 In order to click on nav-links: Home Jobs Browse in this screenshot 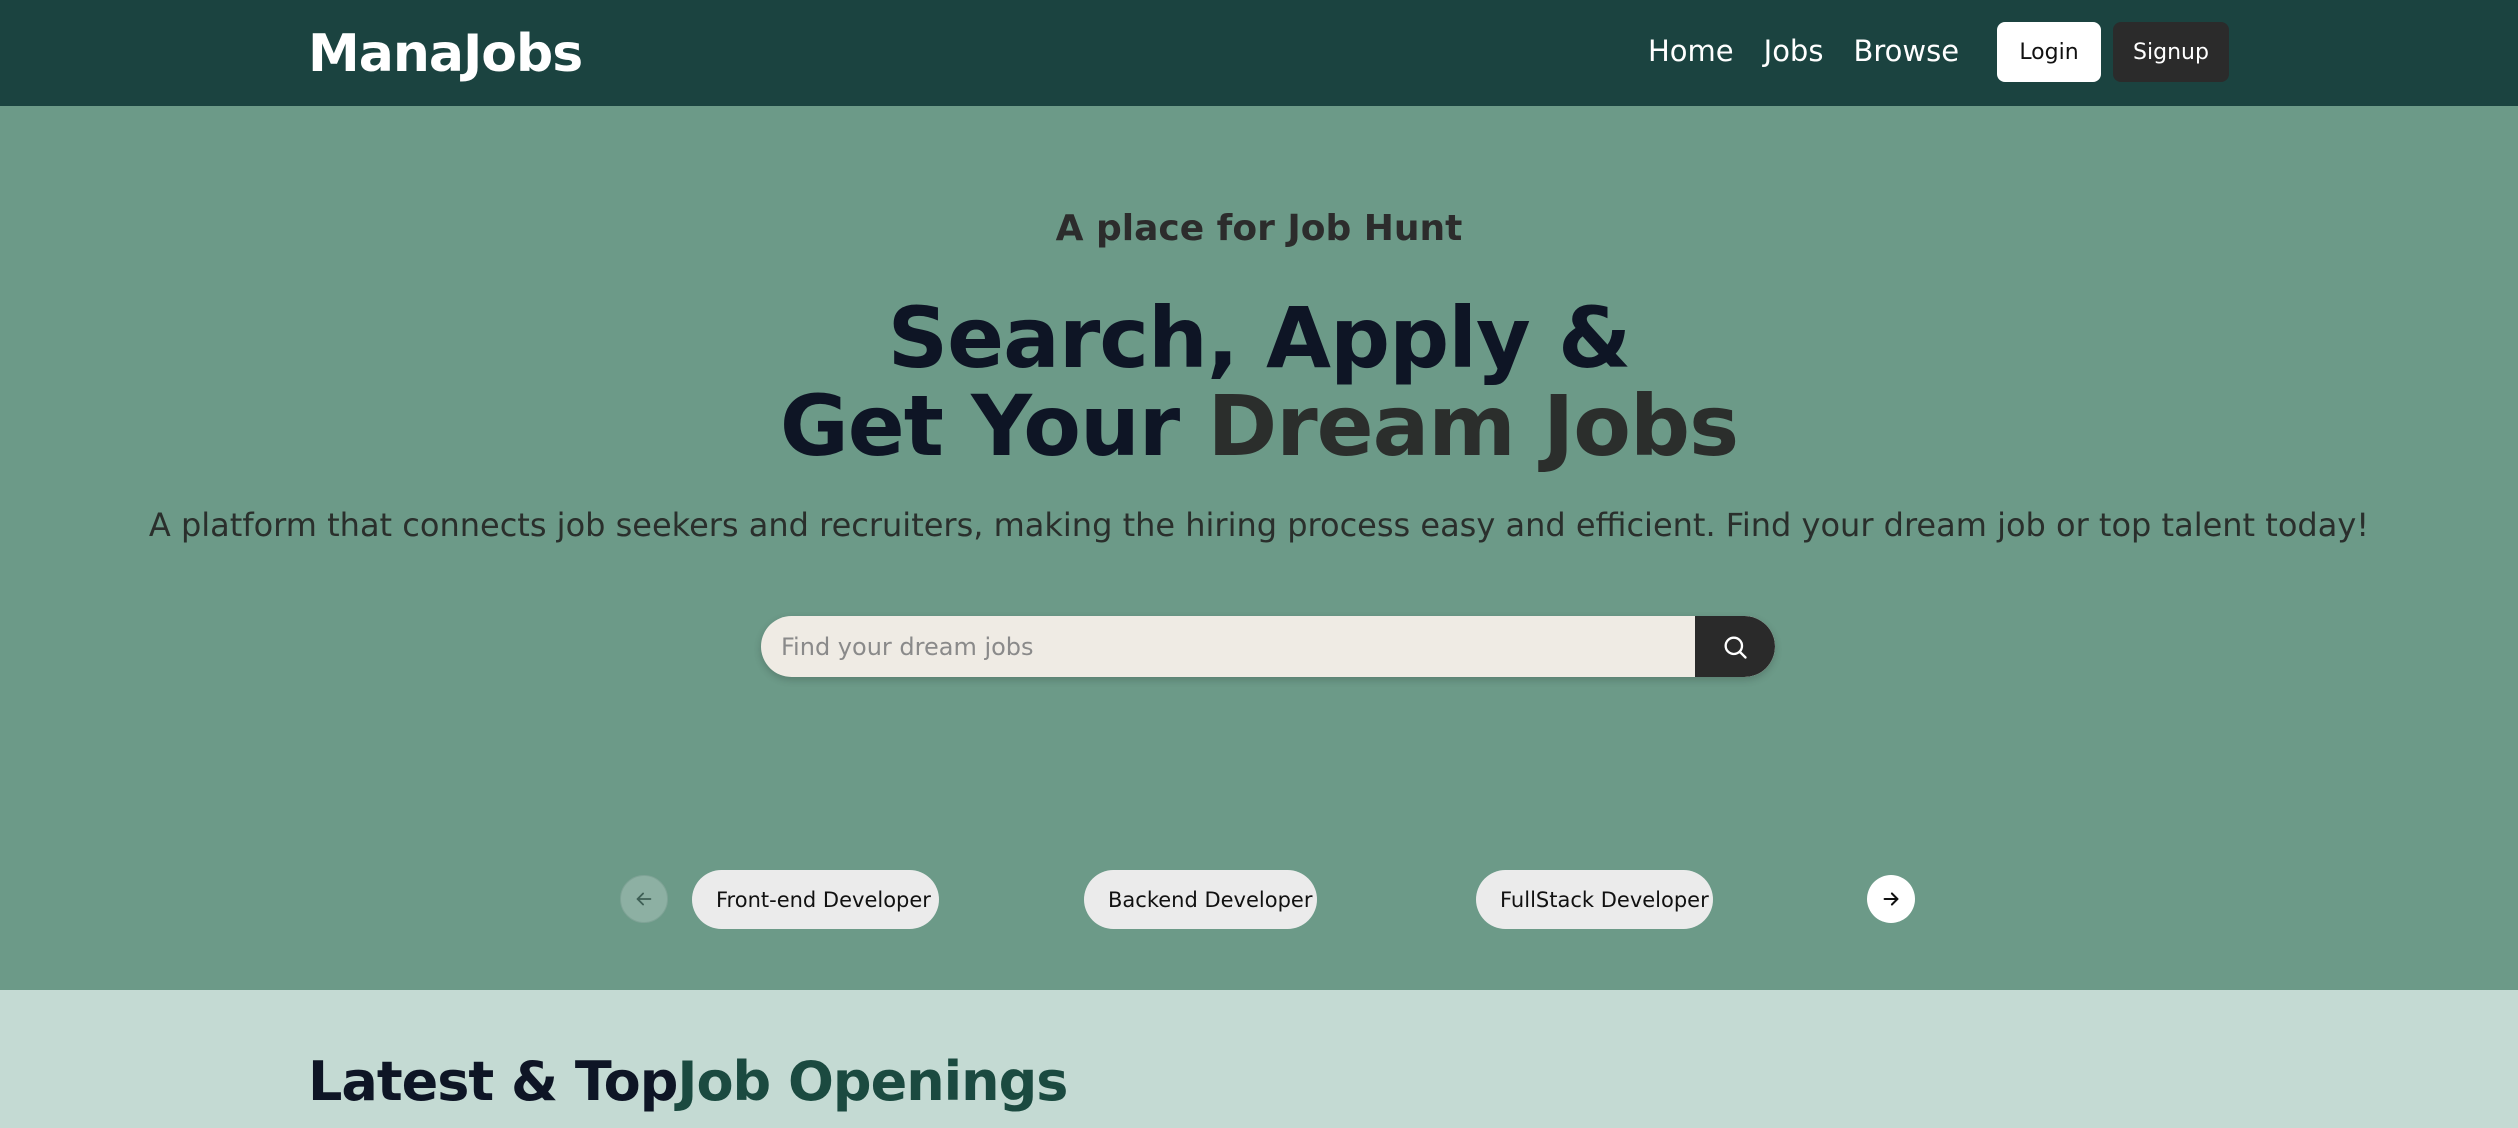, I will do `click(1803, 51)`.